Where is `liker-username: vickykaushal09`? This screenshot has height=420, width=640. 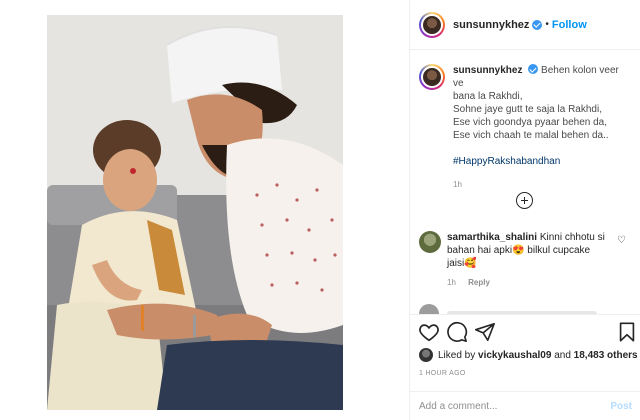 liker-username: vickykaushal09 is located at coordinates (514, 355).